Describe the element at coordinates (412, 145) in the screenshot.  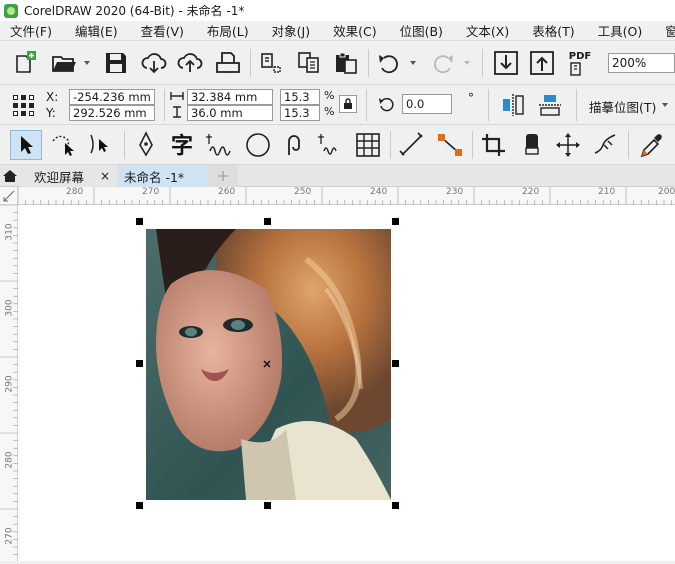
I see `dimension-tool-icon` at that location.